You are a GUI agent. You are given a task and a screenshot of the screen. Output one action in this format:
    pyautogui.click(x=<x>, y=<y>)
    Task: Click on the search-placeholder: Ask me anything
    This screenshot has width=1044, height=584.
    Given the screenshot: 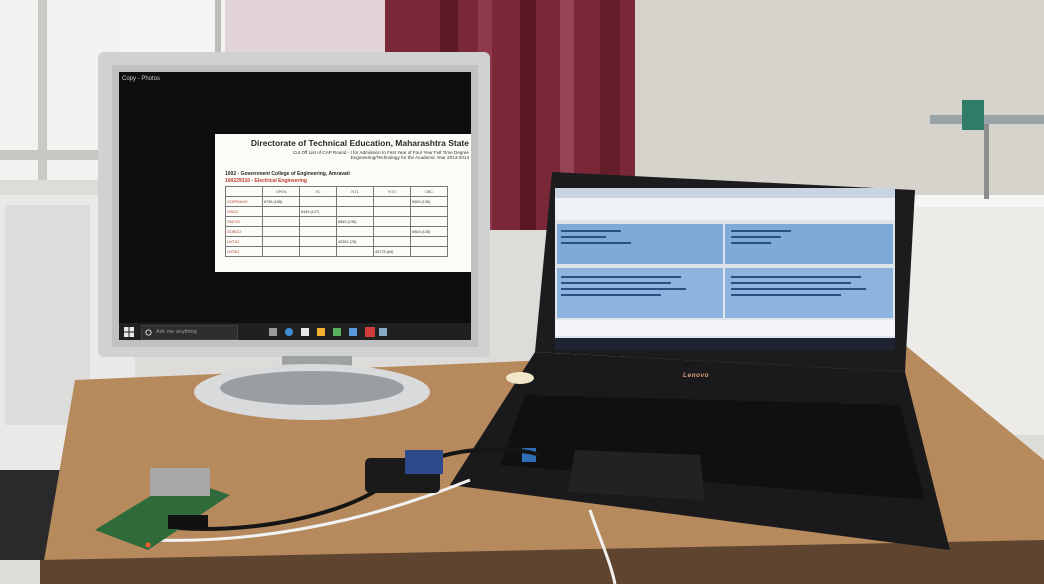 What is the action you would take?
    pyautogui.click(x=176, y=332)
    